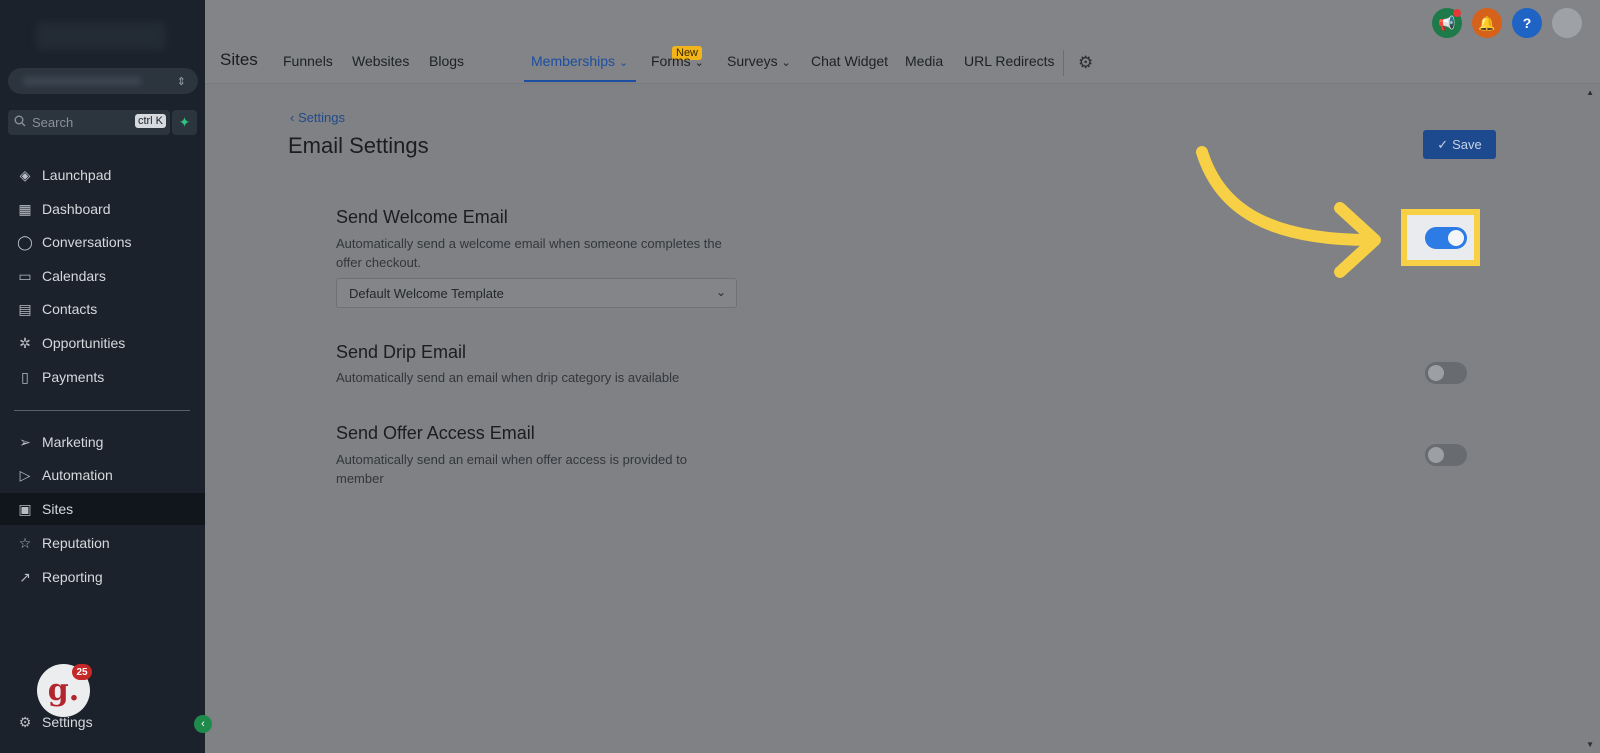 This screenshot has height=753, width=1600. What do you see at coordinates (358, 145) in the screenshot?
I see `page-title: Email Settings` at bounding box center [358, 145].